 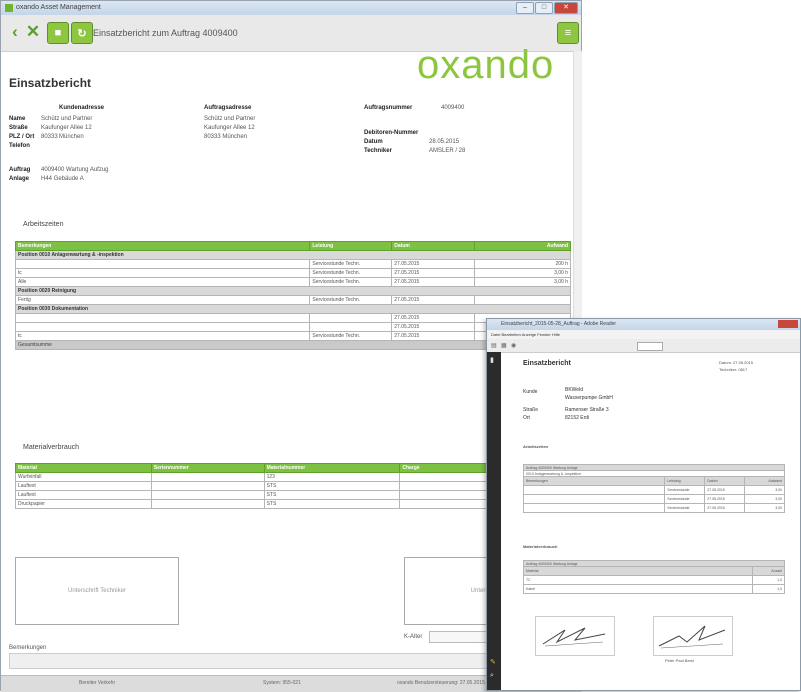 I want to click on group-row: Position 0020 Reinigung, so click(x=293, y=291).